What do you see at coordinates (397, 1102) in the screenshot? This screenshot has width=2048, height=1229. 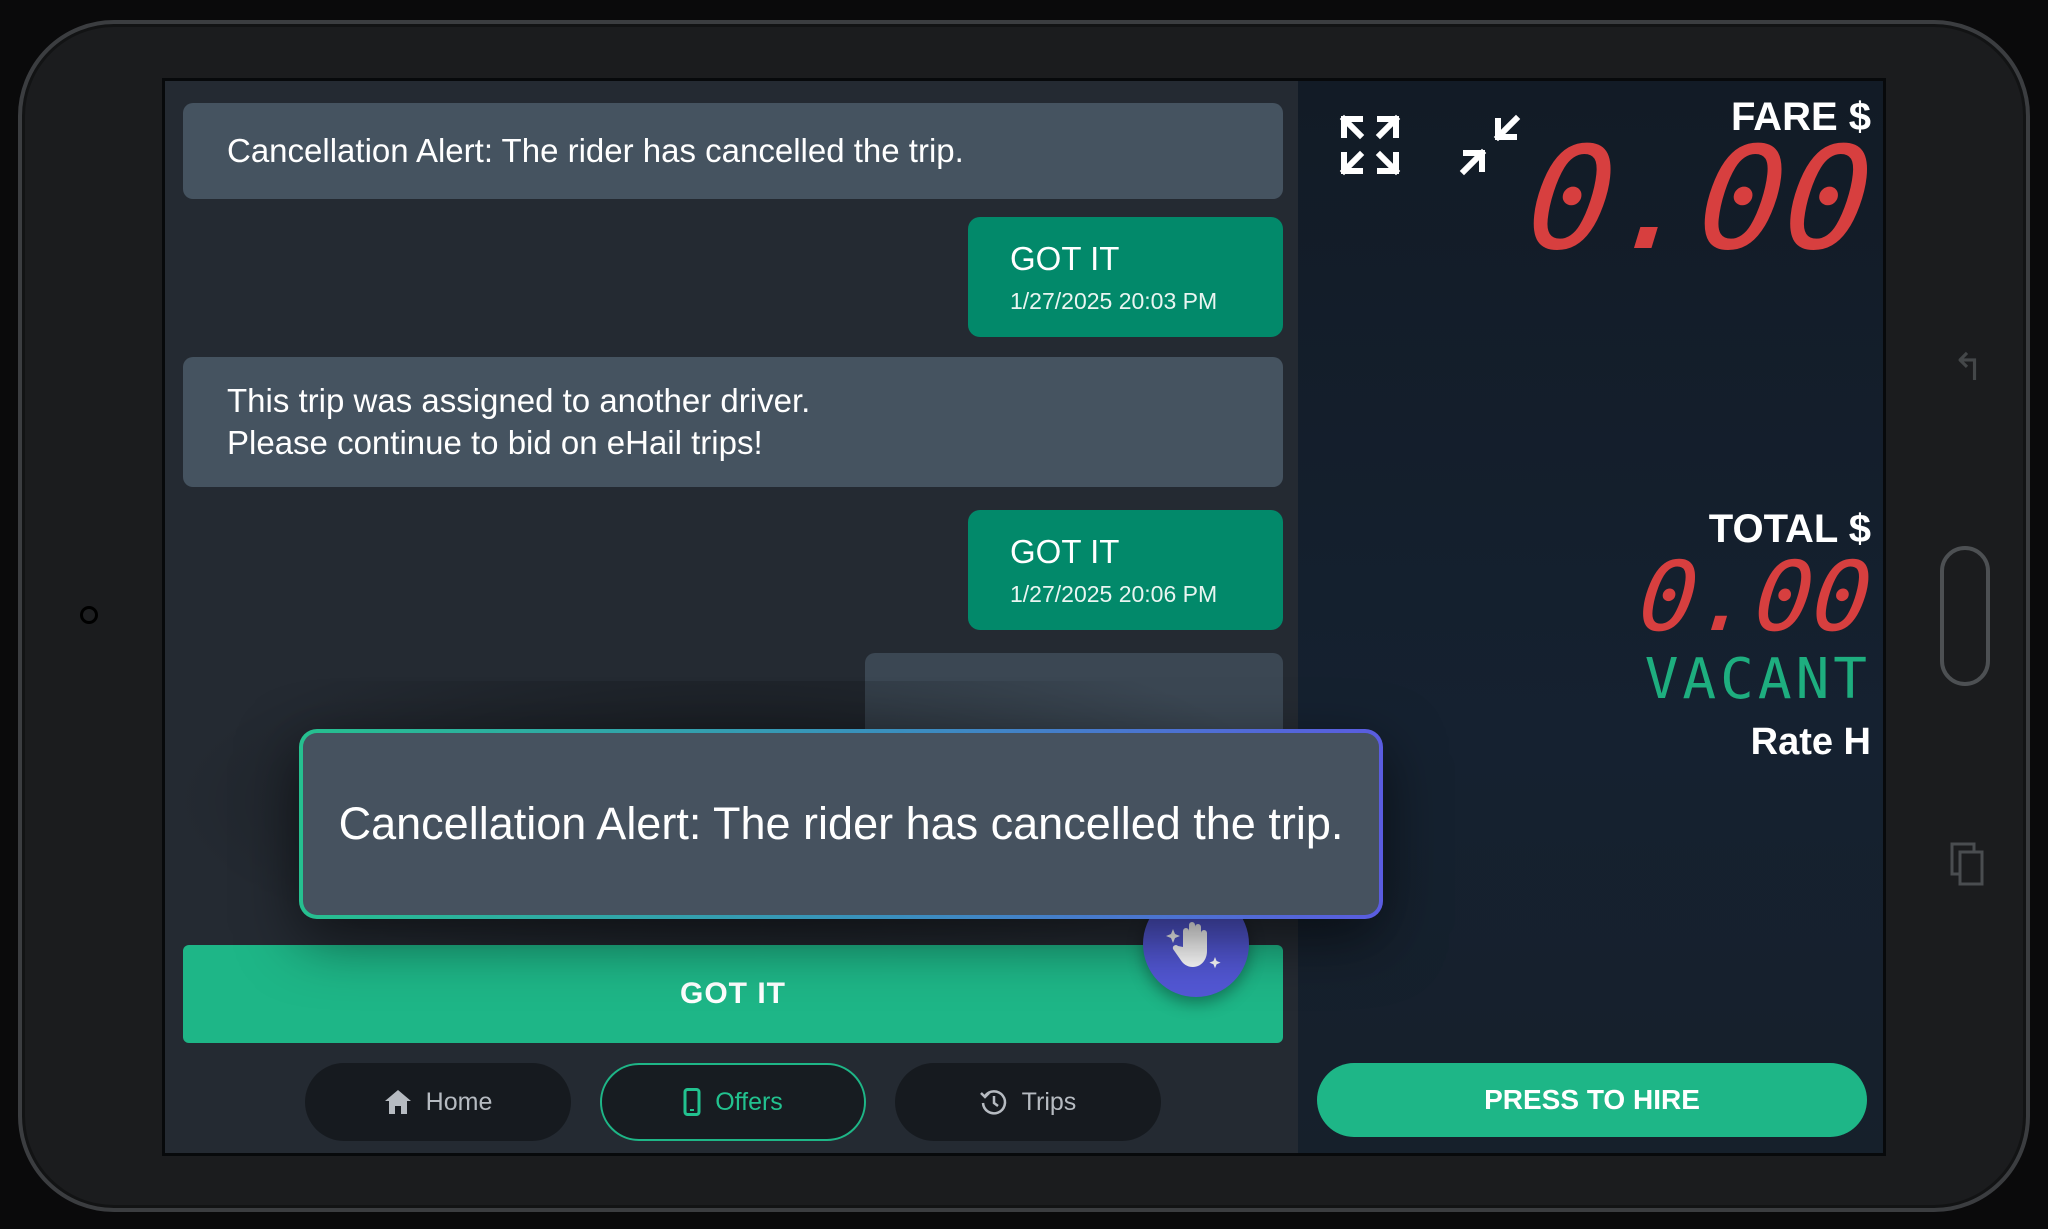 I see `home-icon` at bounding box center [397, 1102].